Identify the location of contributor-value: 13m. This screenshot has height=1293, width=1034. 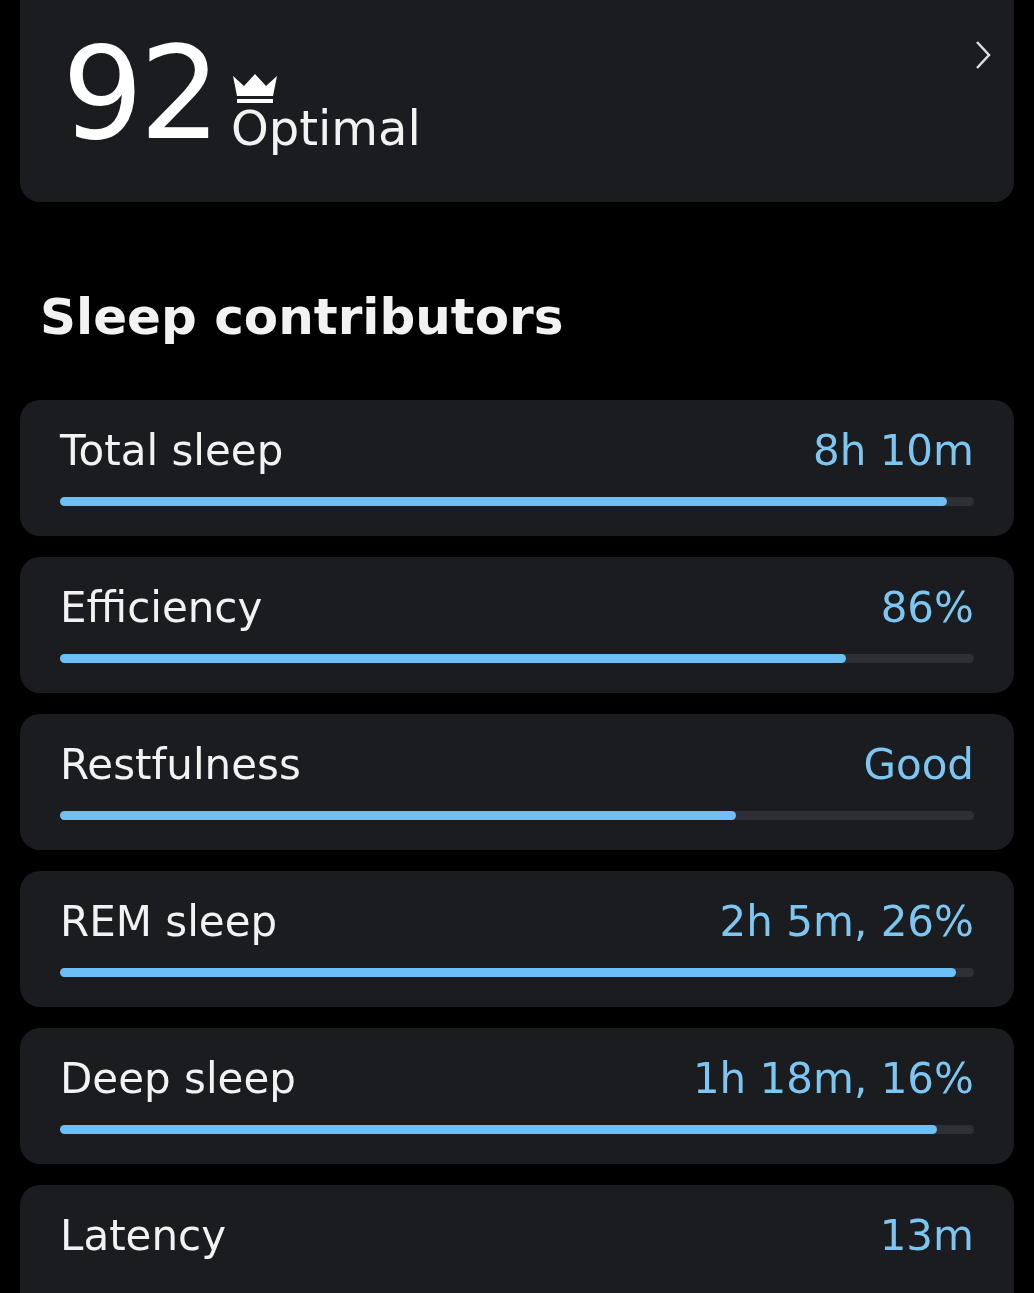
(926, 1235).